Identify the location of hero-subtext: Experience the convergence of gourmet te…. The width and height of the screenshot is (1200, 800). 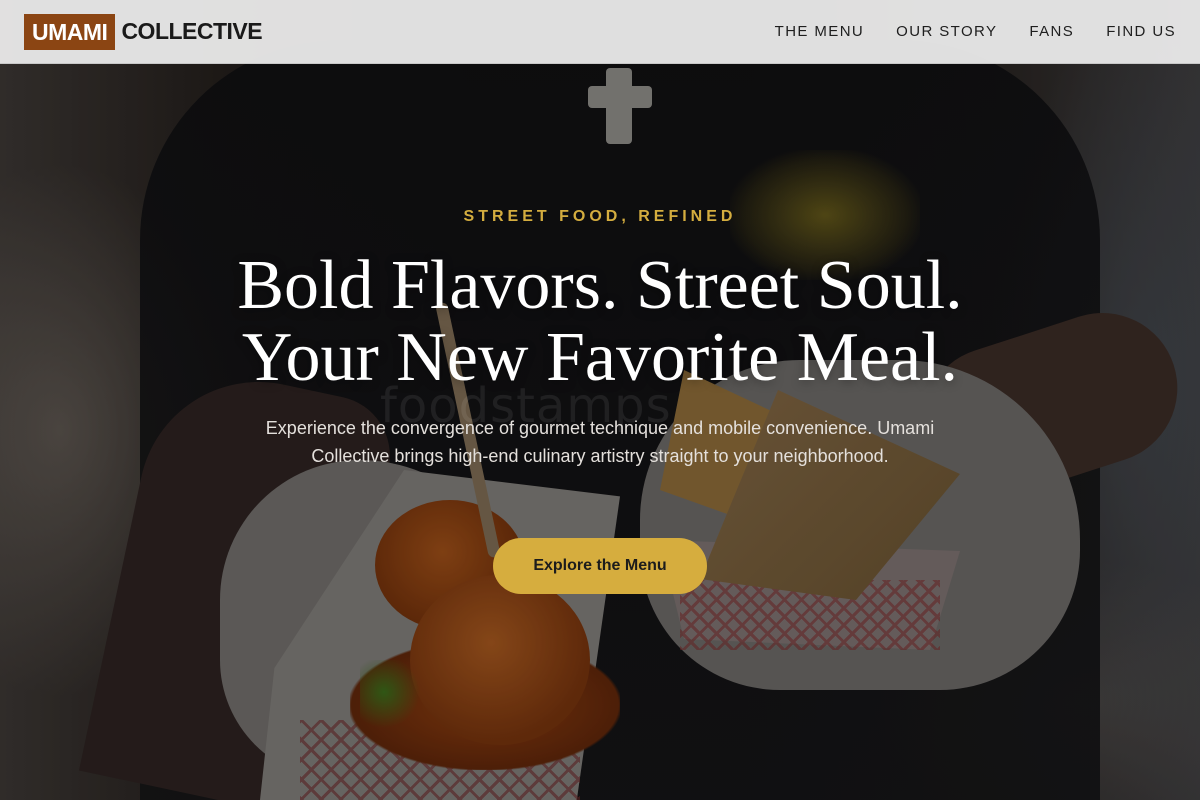
(600, 442).